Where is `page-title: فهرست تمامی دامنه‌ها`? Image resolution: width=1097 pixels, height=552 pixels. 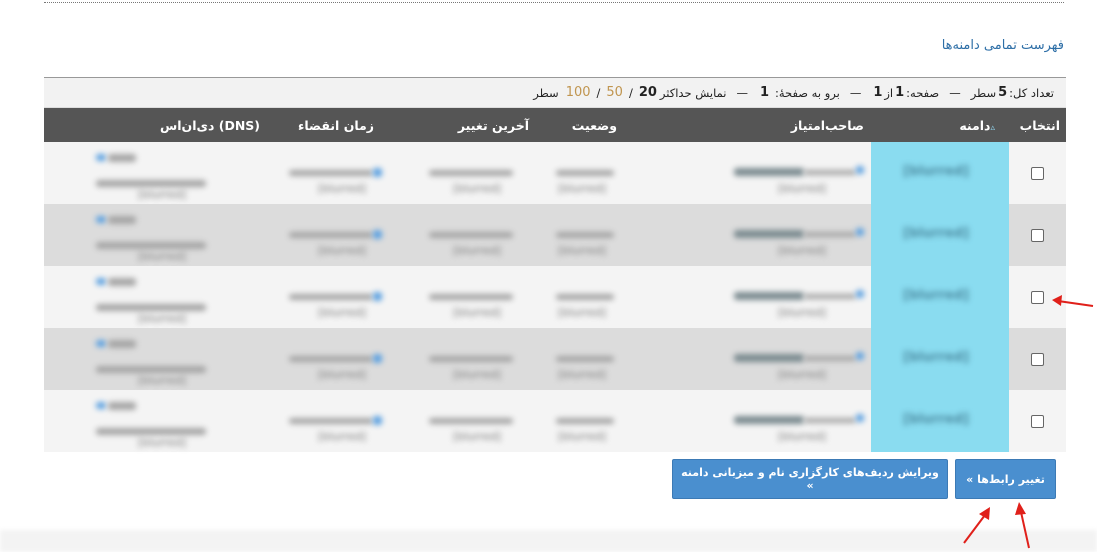 page-title: فهرست تمامی دامنه‌ها is located at coordinates (1002, 45).